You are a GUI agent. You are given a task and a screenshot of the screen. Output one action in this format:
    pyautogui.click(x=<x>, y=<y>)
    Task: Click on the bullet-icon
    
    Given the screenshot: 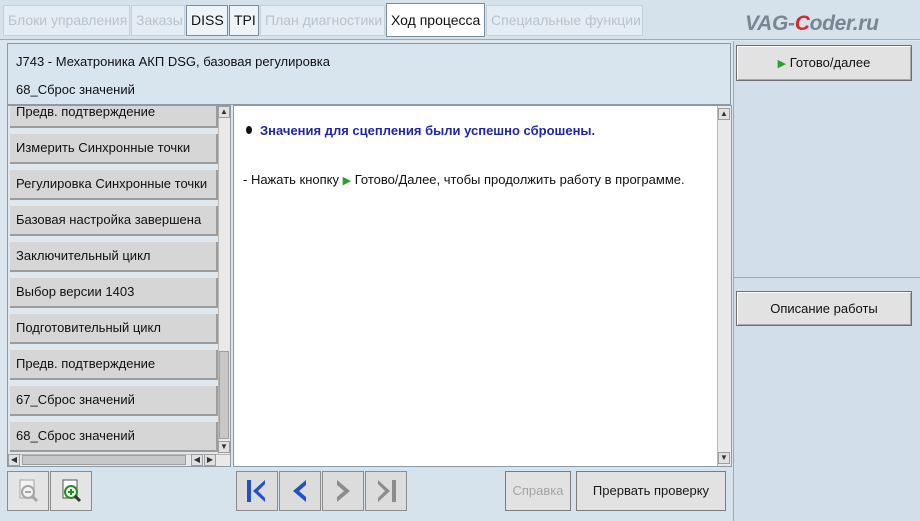 What is the action you would take?
    pyautogui.click(x=249, y=130)
    